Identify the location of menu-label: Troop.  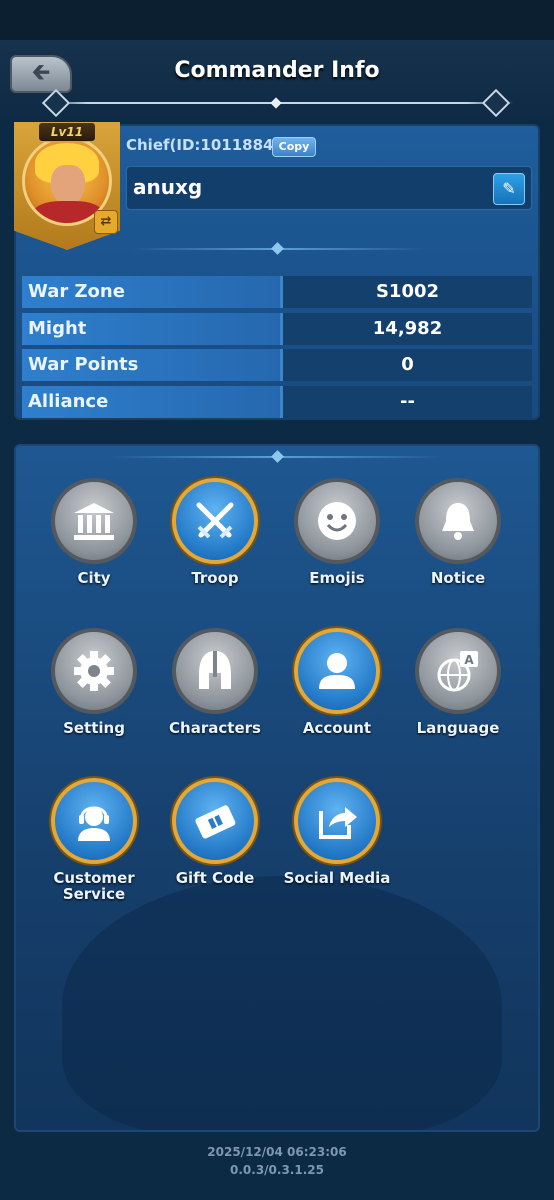
(215, 578).